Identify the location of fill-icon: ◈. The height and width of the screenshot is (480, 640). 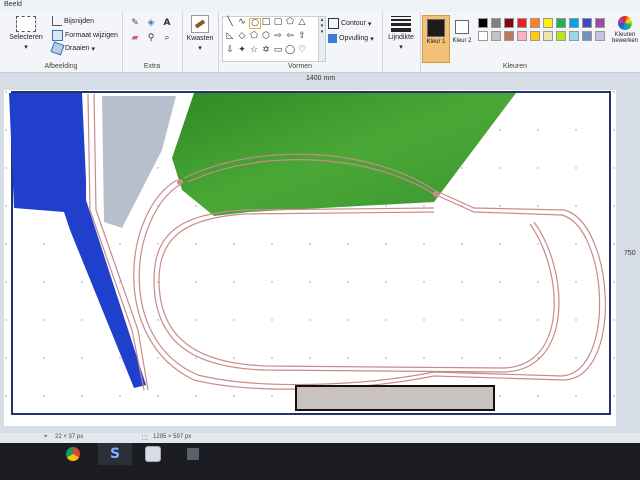
(151, 23).